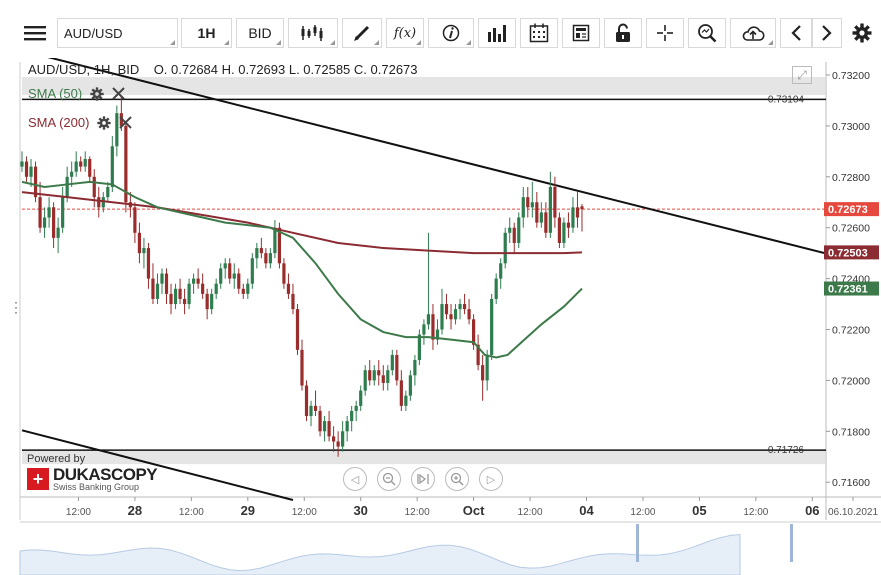 Image resolution: width=881 pixels, height=575 pixels. What do you see at coordinates (206, 33) in the screenshot?
I see `timeframe-select: 1H` at bounding box center [206, 33].